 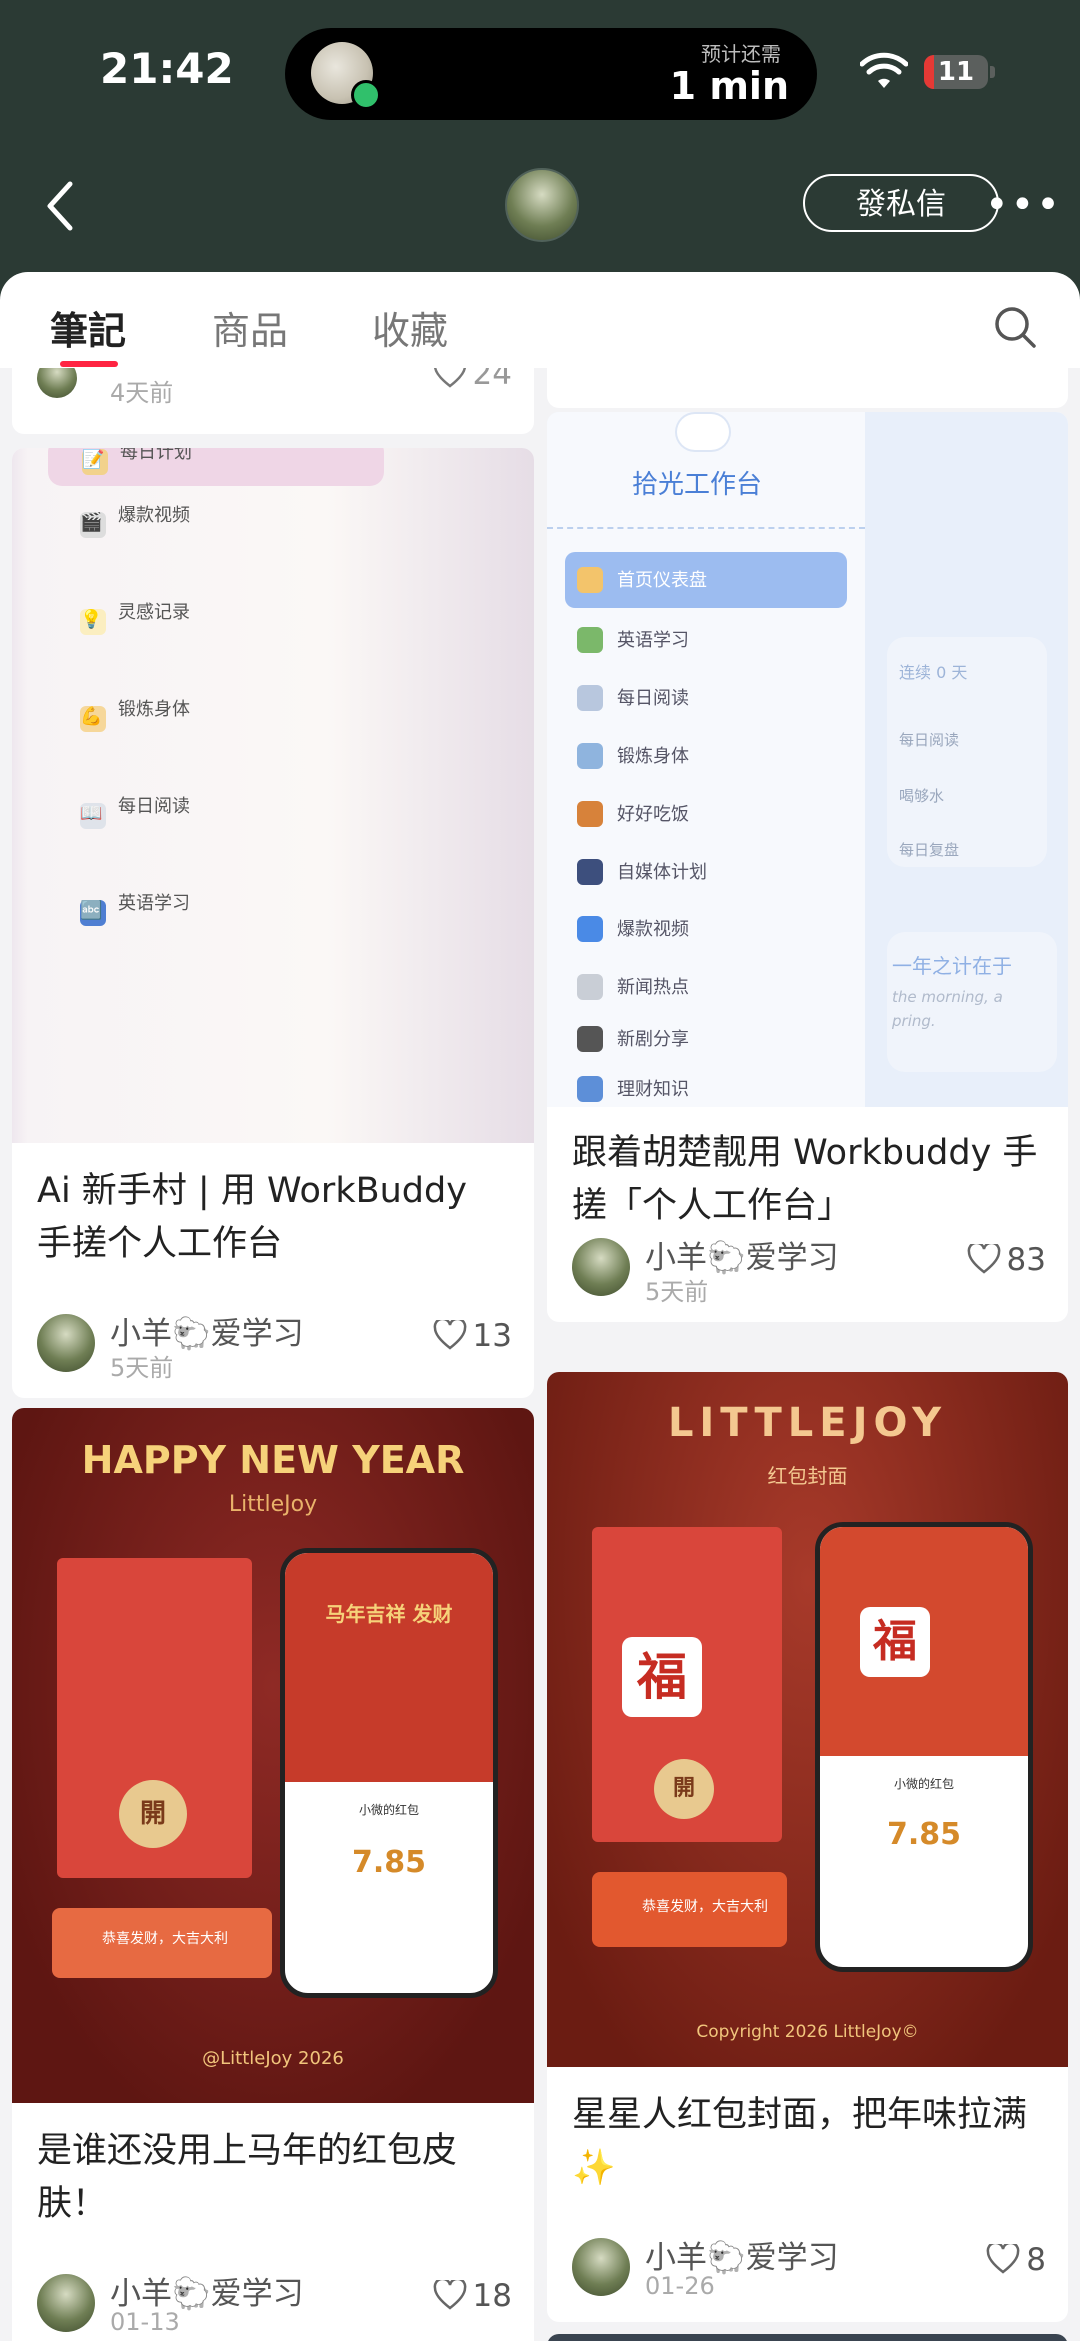 What do you see at coordinates (662, 1677) in the screenshot?
I see `fu-tile: 福` at bounding box center [662, 1677].